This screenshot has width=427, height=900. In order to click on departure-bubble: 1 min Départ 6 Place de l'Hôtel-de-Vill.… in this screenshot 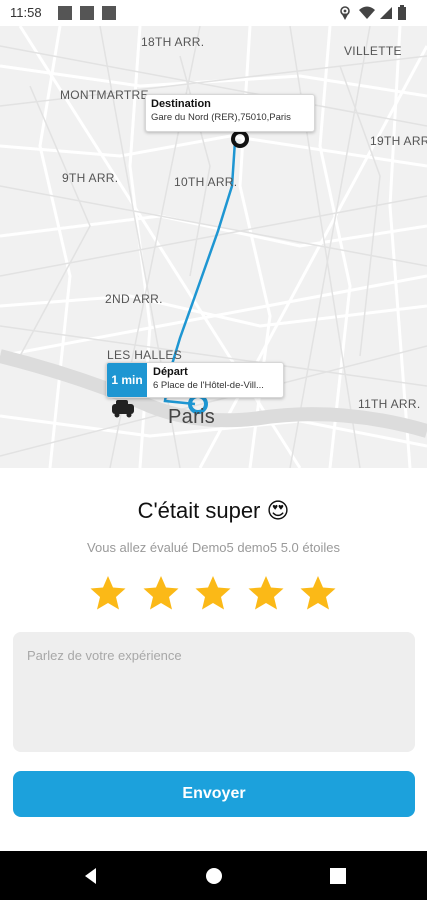, I will do `click(195, 380)`.